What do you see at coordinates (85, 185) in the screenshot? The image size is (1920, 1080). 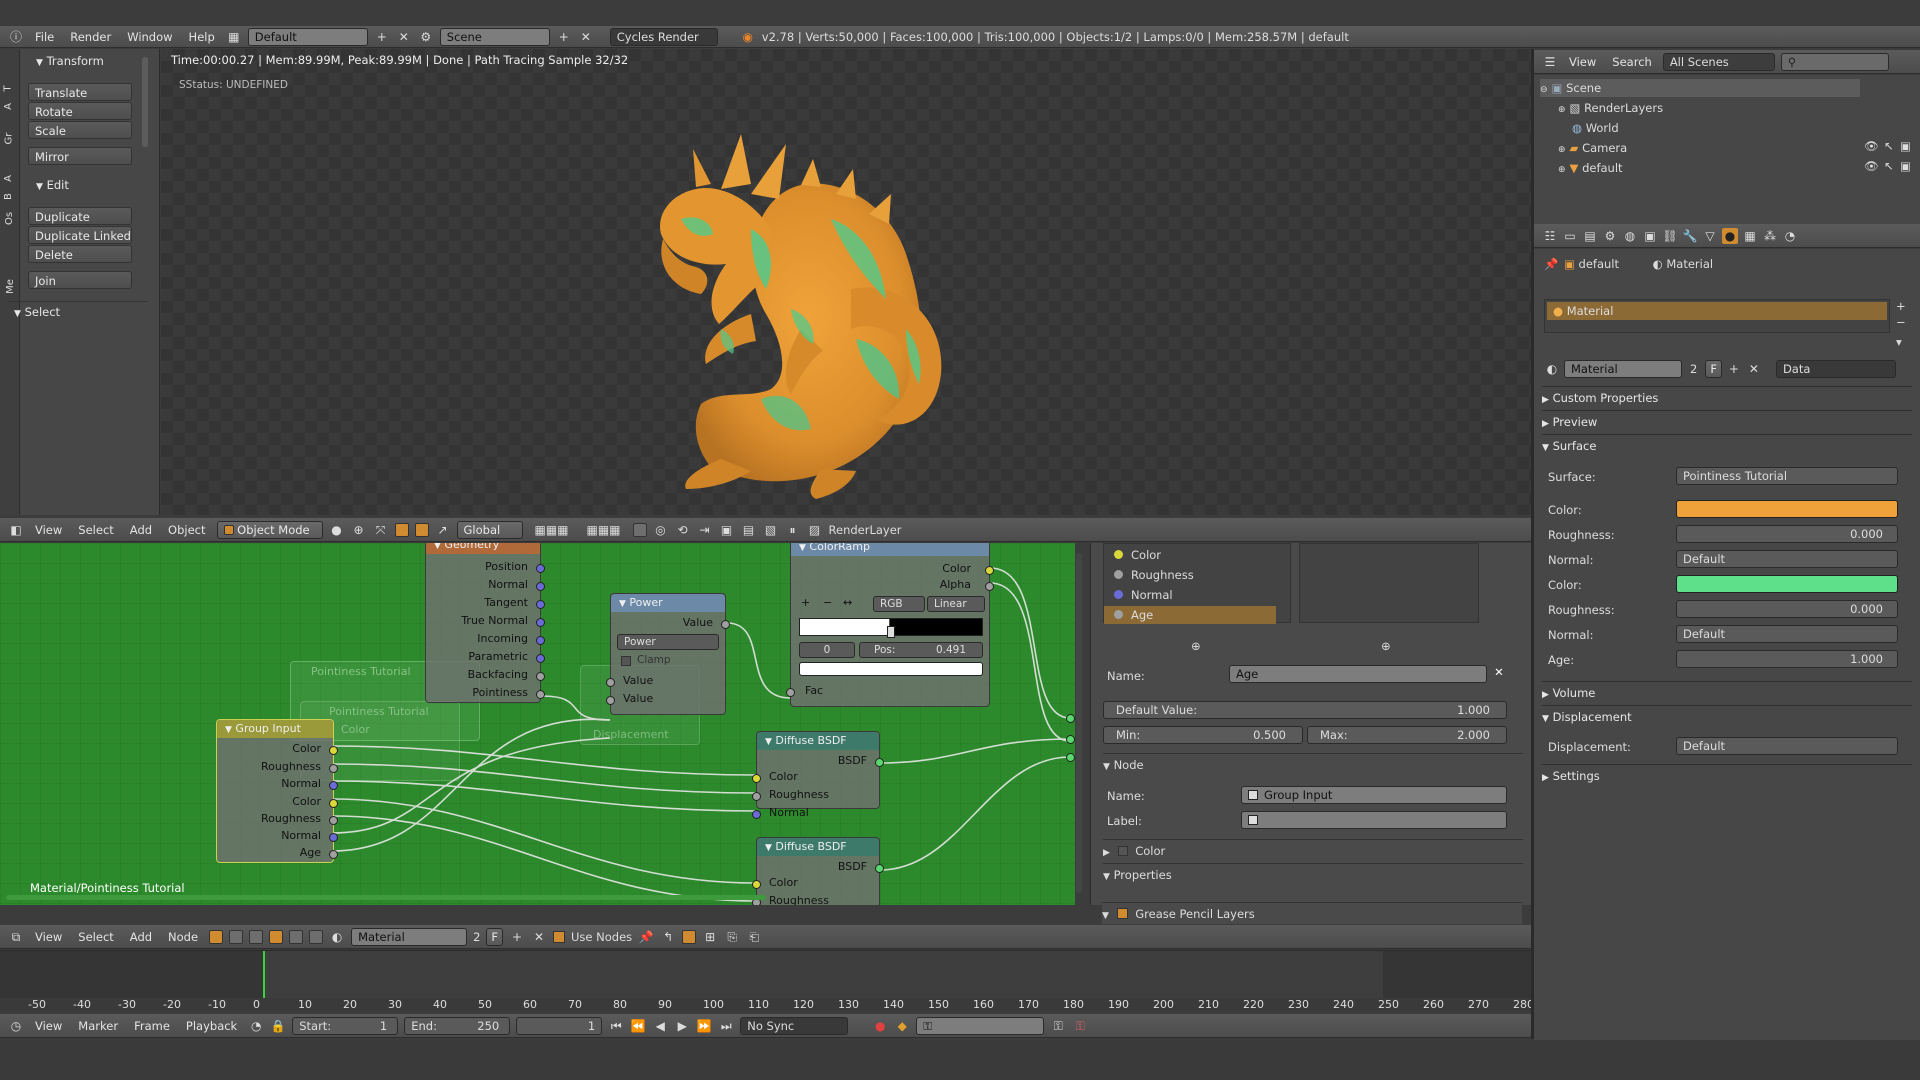 I see `edit-panel-title: ▼ Edit` at bounding box center [85, 185].